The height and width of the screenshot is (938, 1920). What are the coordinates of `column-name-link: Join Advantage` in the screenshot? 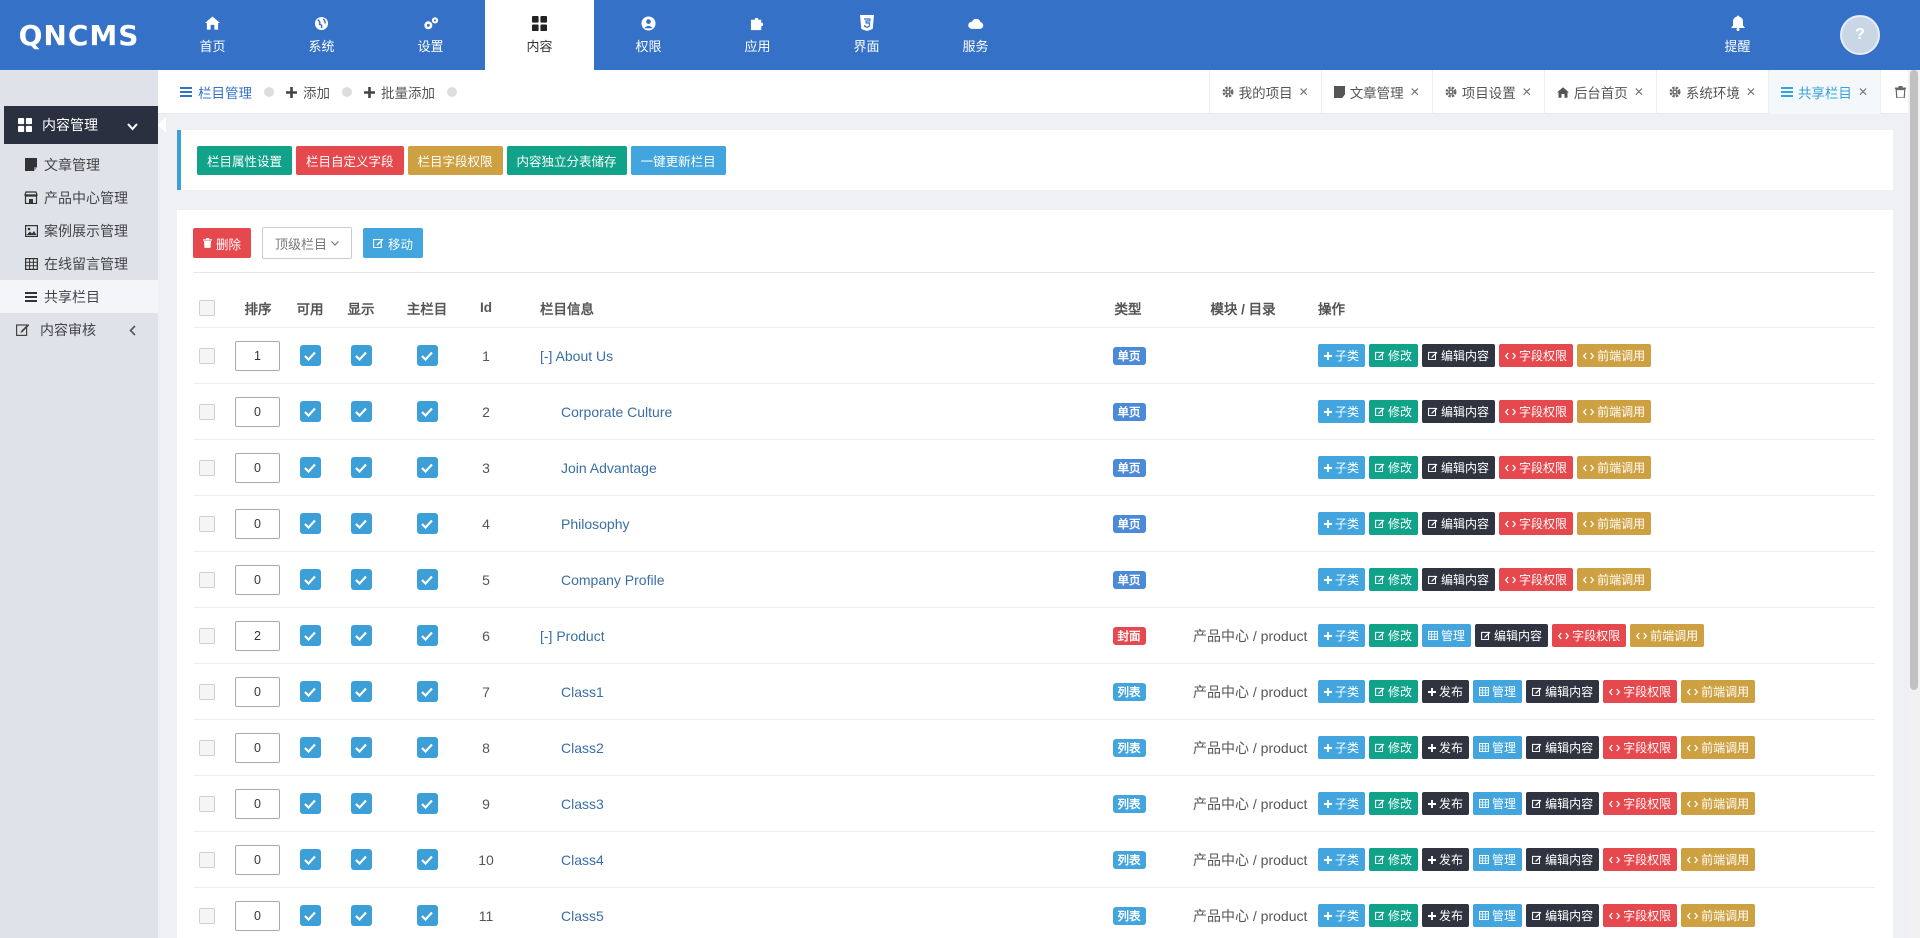 It's located at (609, 467).